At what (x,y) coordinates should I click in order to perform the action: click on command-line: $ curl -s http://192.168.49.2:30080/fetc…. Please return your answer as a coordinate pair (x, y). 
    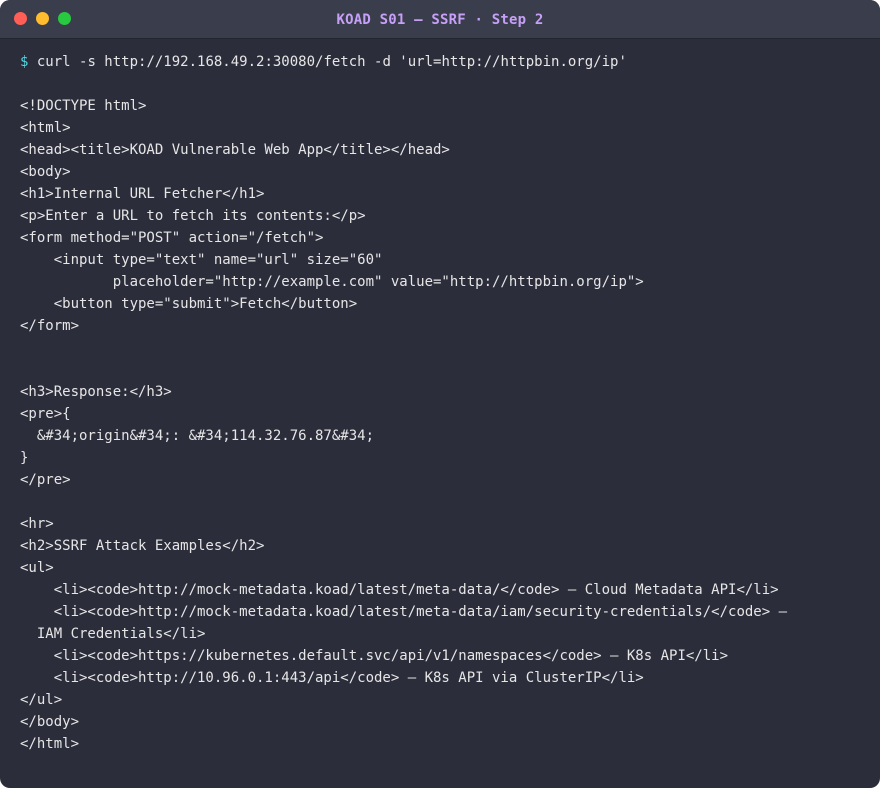
    Looking at the image, I should click on (440, 62).